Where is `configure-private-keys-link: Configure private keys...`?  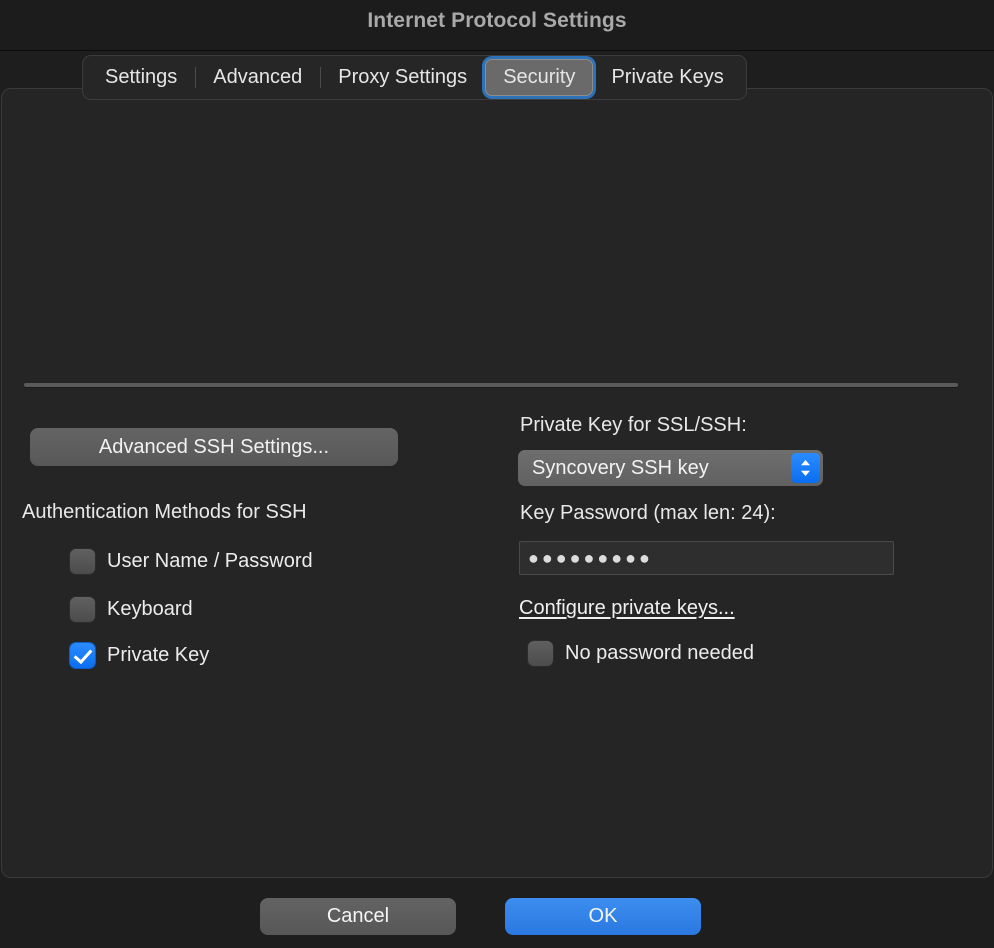 configure-private-keys-link: Configure private keys... is located at coordinates (627, 608).